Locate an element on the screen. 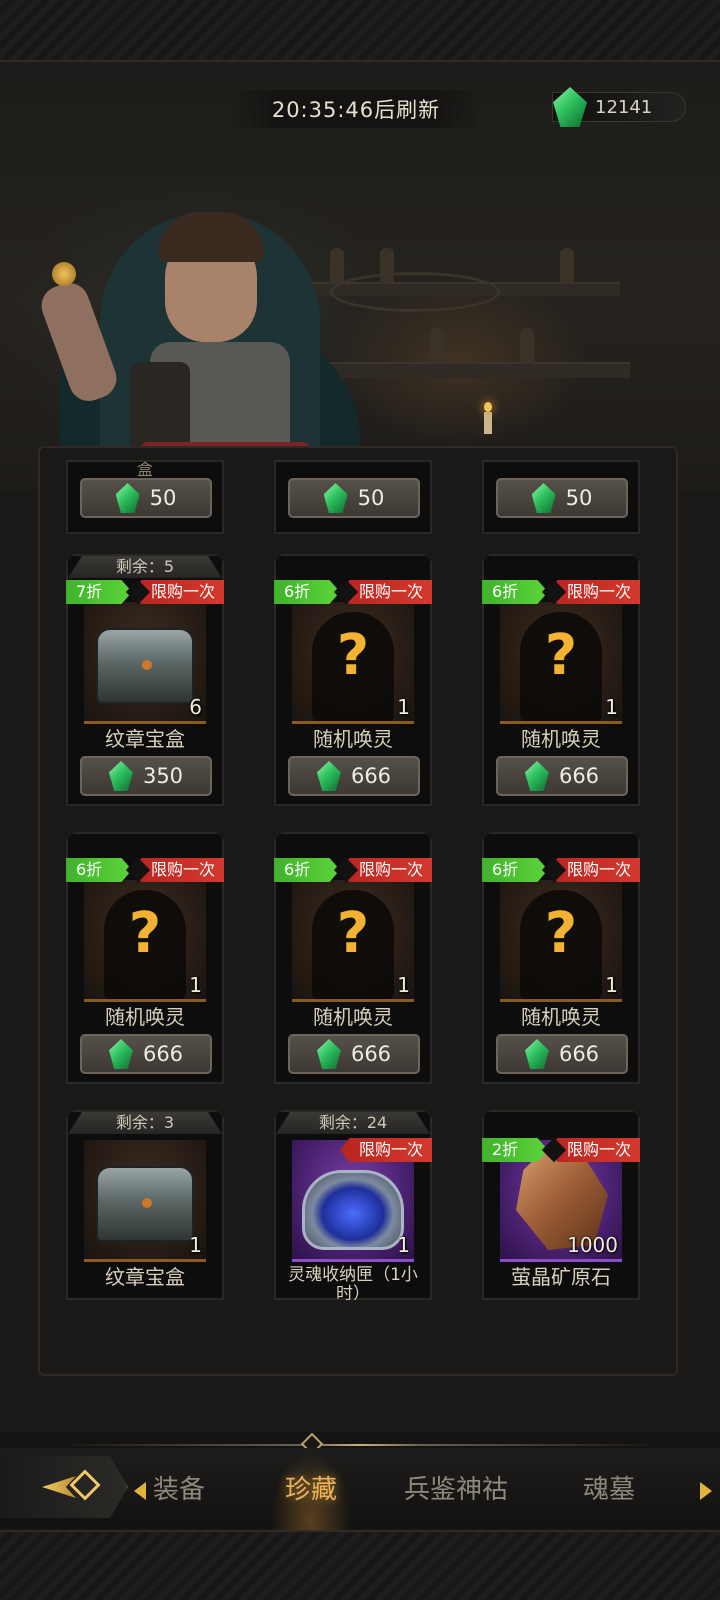  tab-equipment: 装备 is located at coordinates (179, 1490).